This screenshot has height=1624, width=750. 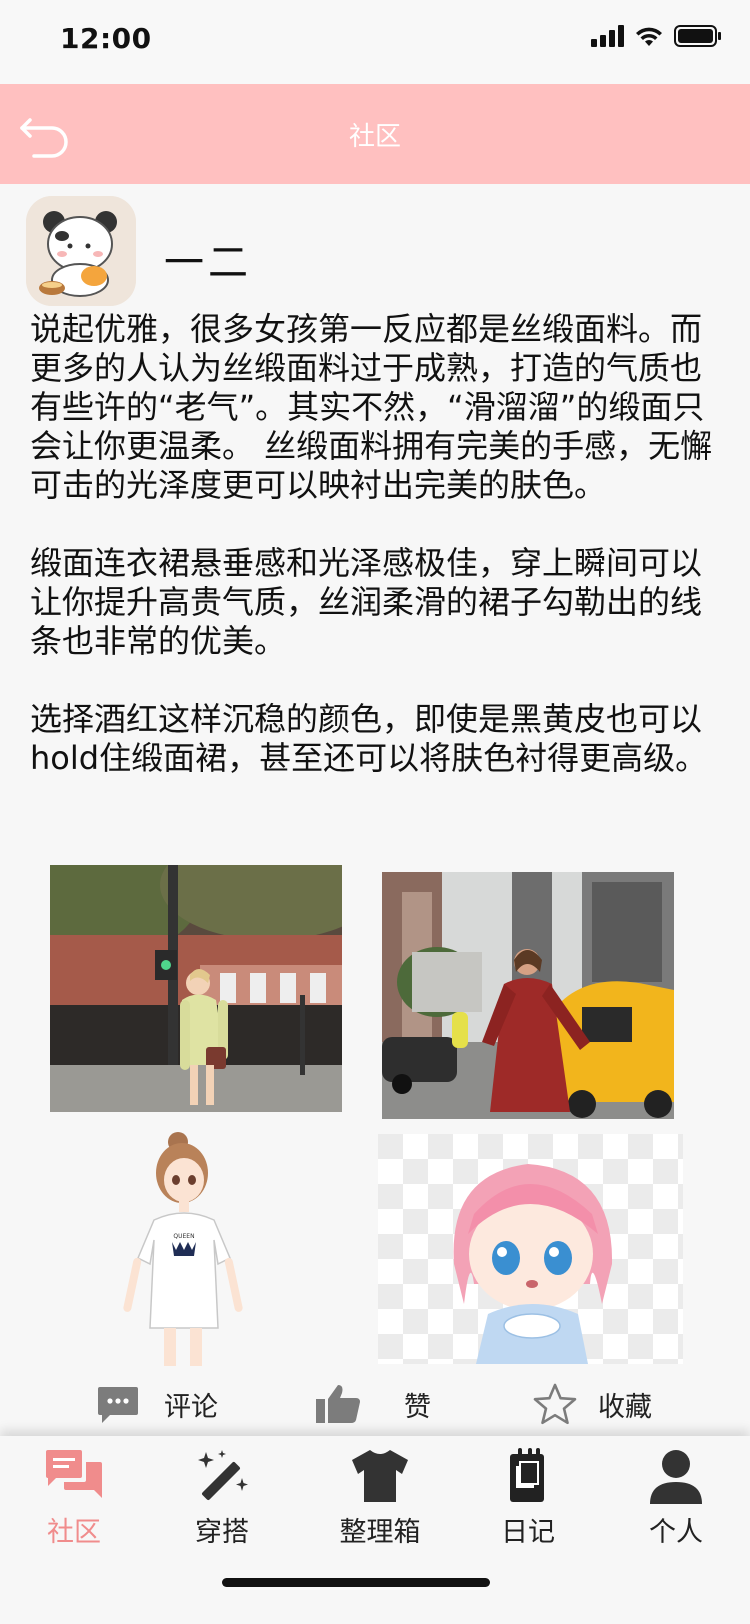 What do you see at coordinates (417, 1407) in the screenshot?
I see `like-label: 赞` at bounding box center [417, 1407].